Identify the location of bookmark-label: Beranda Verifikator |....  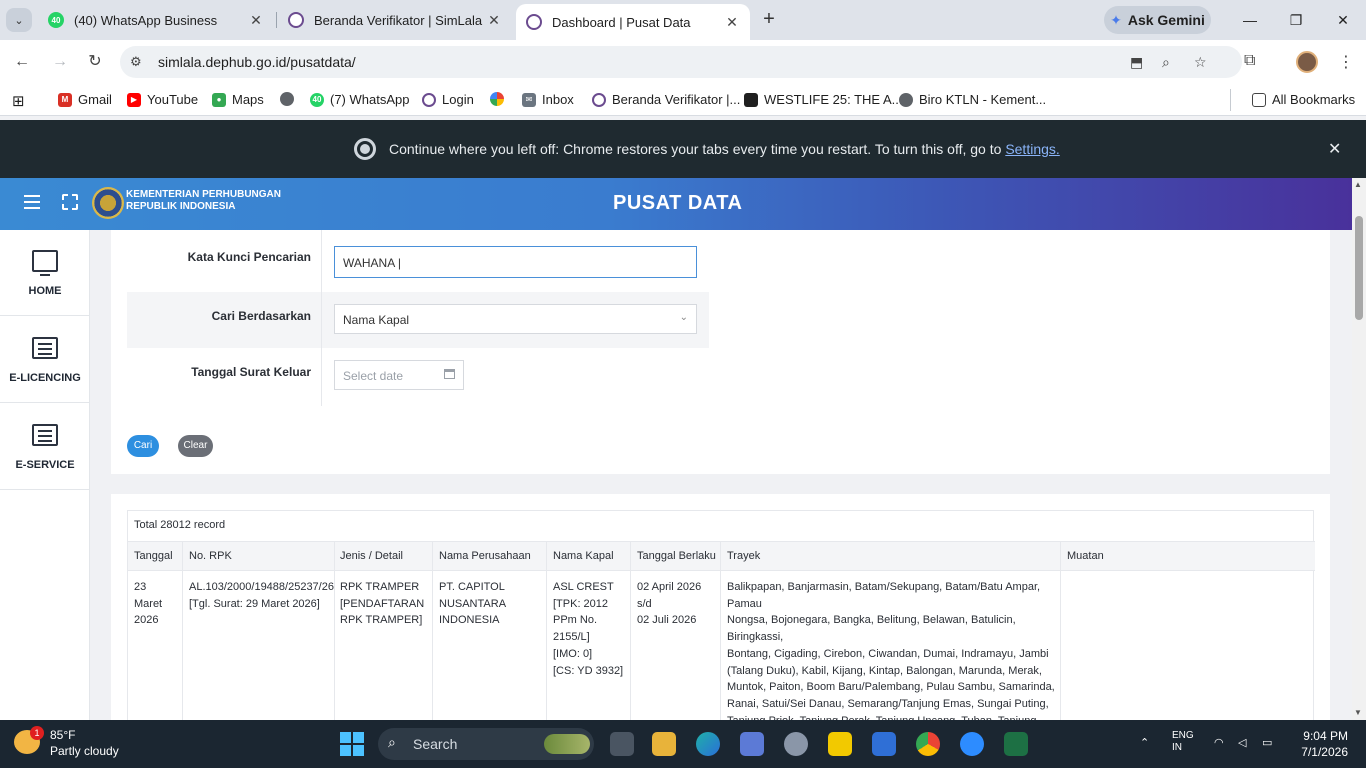
(676, 99).